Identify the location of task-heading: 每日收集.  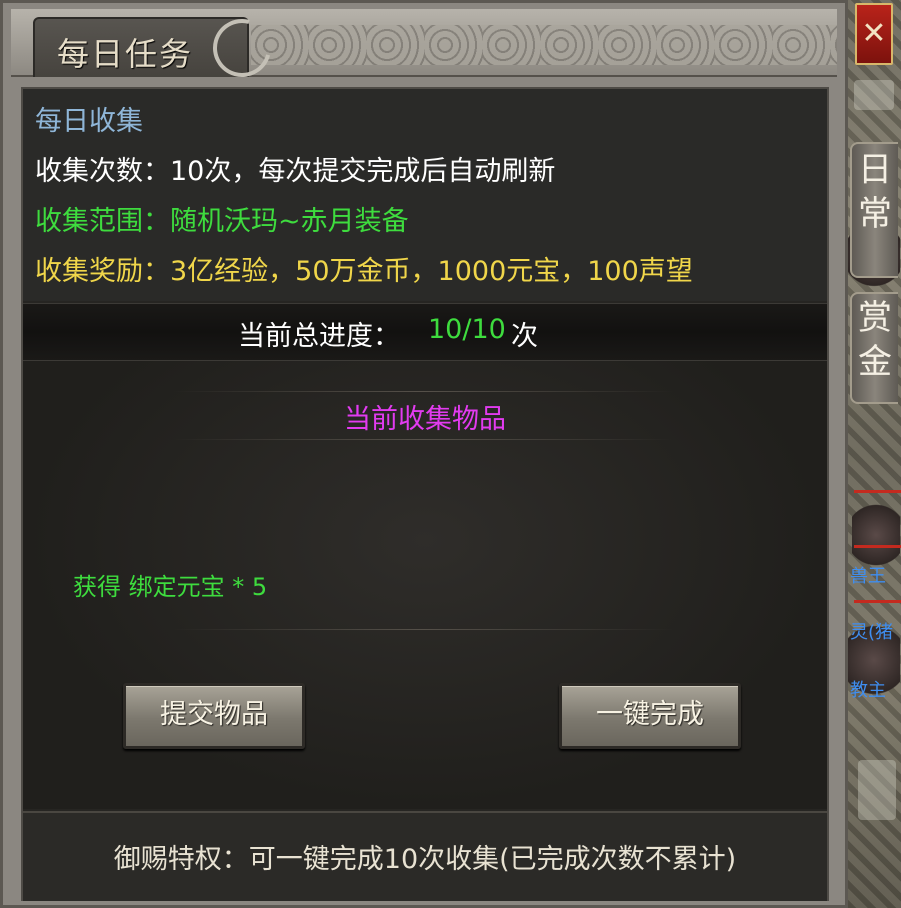
(89, 121).